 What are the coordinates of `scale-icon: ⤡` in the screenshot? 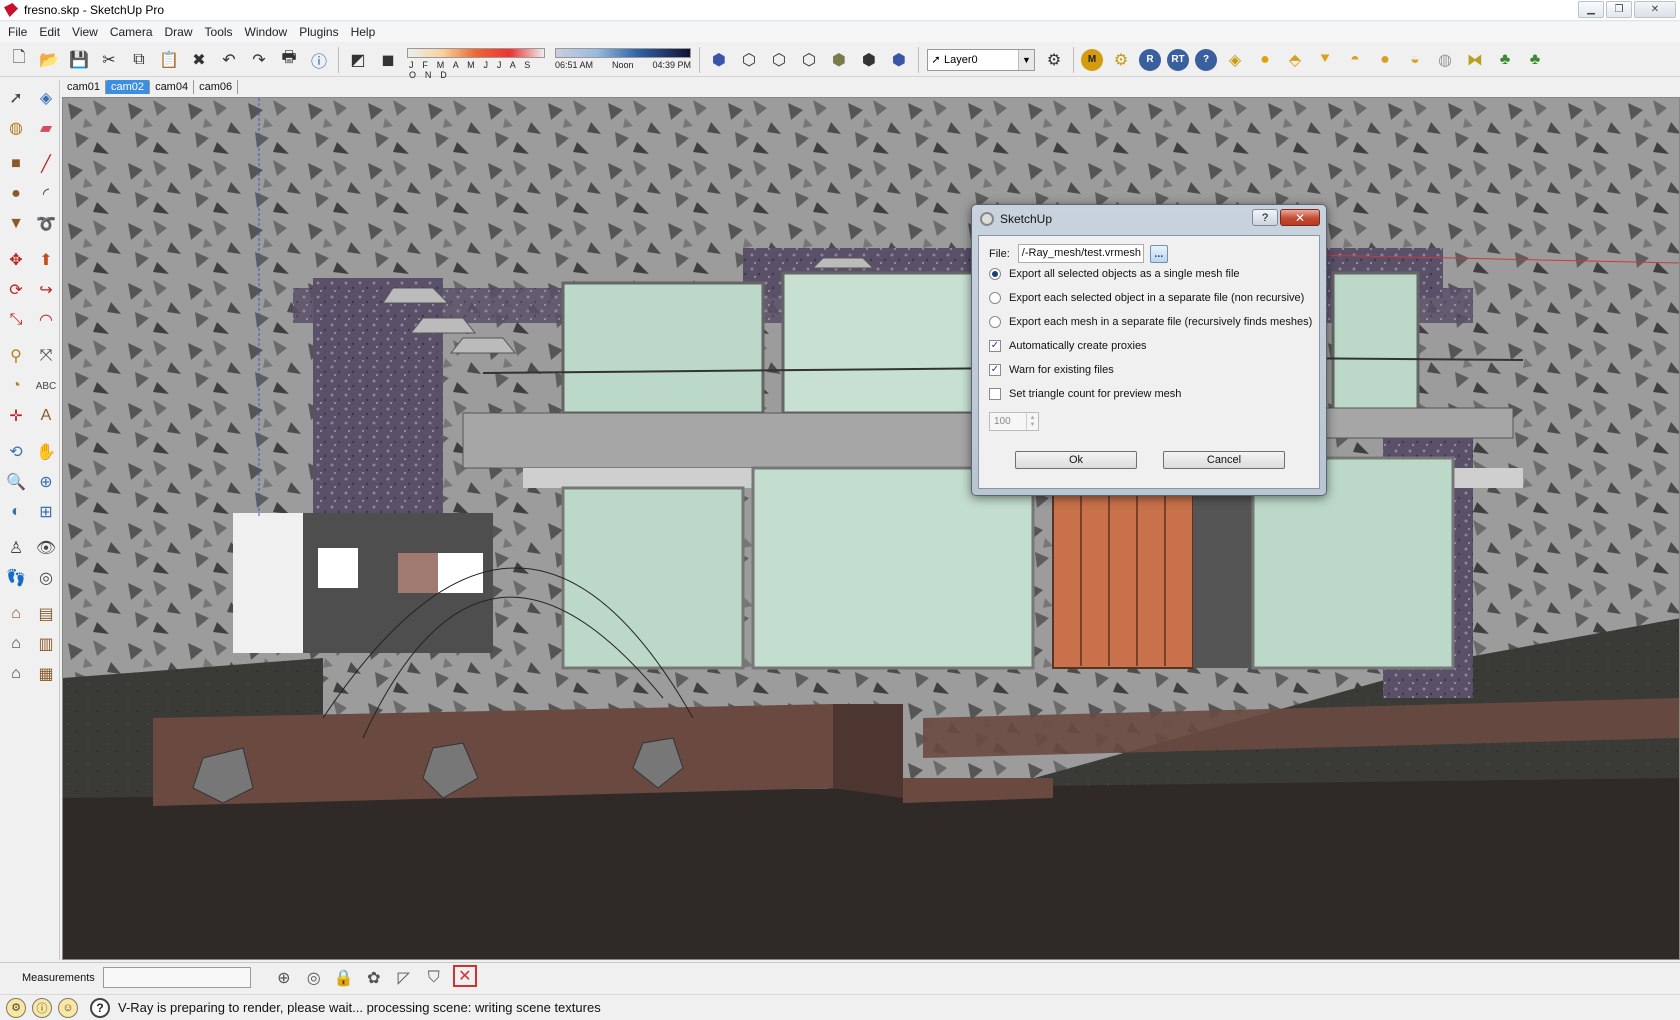 It's located at (16, 320).